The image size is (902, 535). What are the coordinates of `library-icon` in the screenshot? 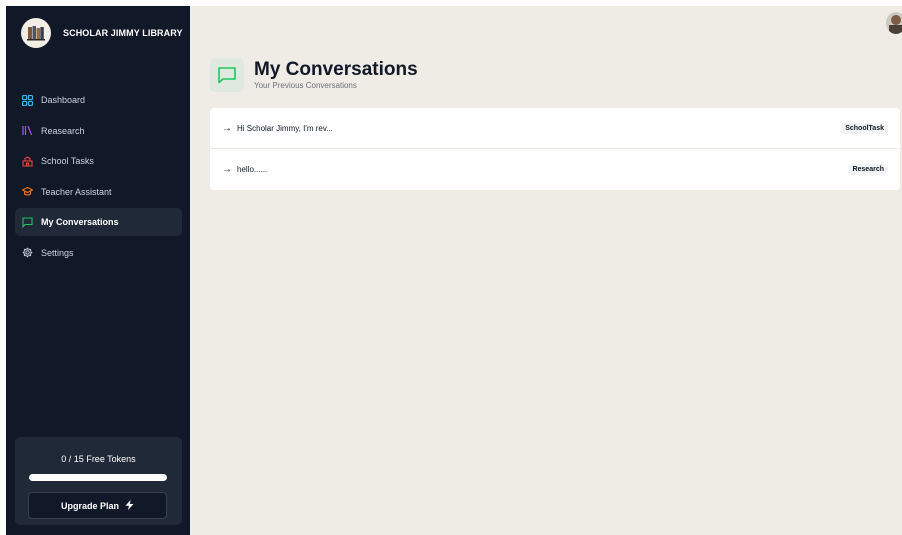 It's located at (27, 131).